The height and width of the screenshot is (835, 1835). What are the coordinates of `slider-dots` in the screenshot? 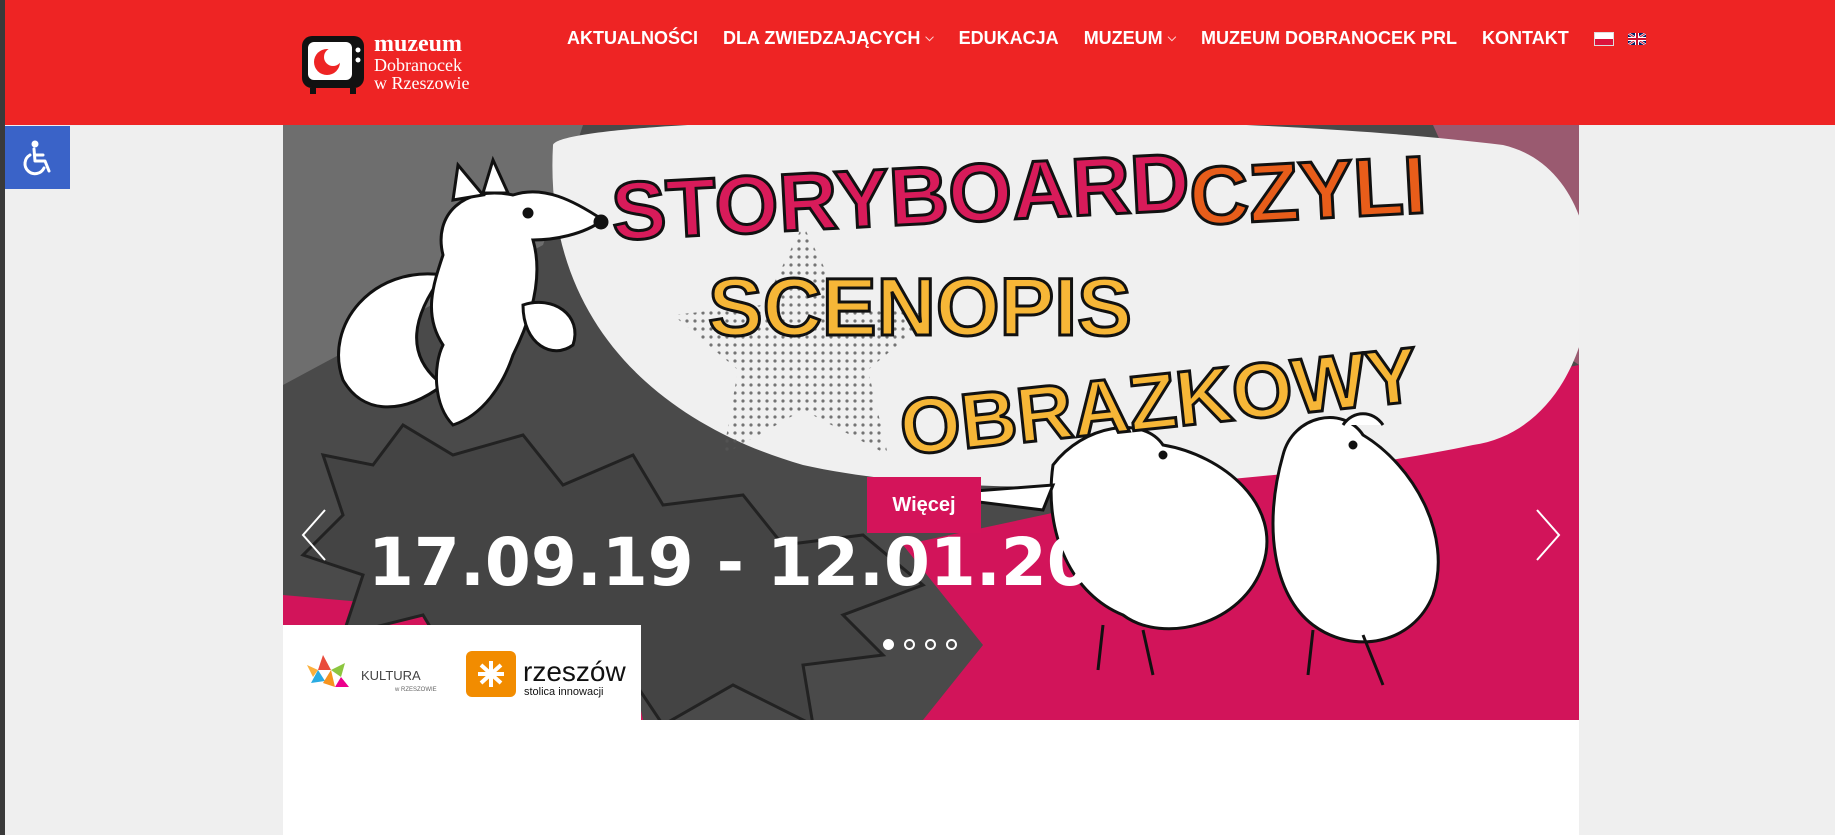 It's located at (925, 644).